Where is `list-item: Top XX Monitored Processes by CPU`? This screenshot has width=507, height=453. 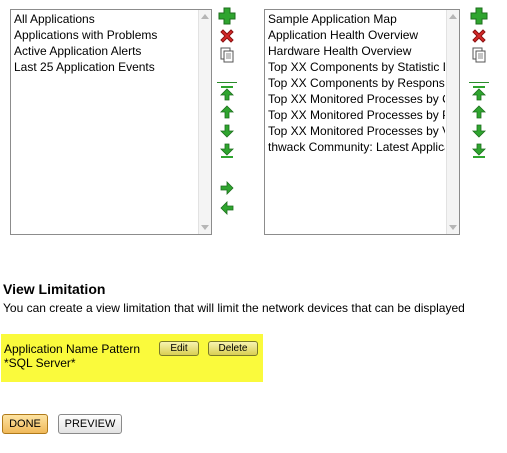 list-item: Top XX Monitored Processes by CPU is located at coordinates (356, 99).